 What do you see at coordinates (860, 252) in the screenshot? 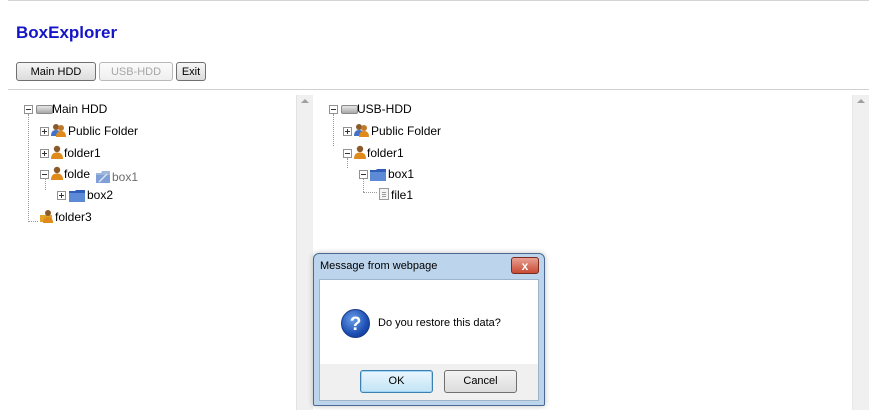
I see `right-pane-scrollbar` at bounding box center [860, 252].